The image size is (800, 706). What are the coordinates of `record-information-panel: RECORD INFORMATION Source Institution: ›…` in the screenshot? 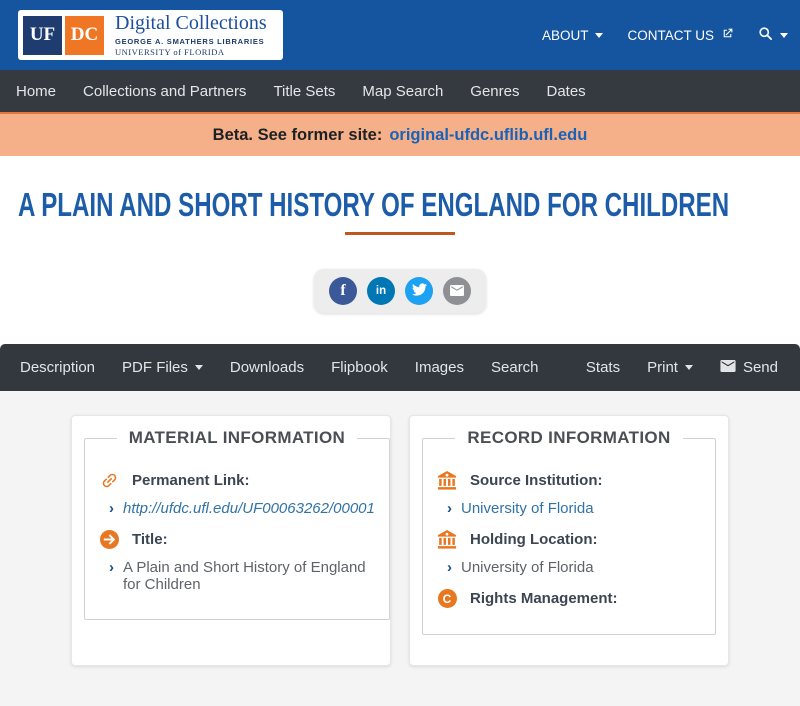 It's located at (569, 540).